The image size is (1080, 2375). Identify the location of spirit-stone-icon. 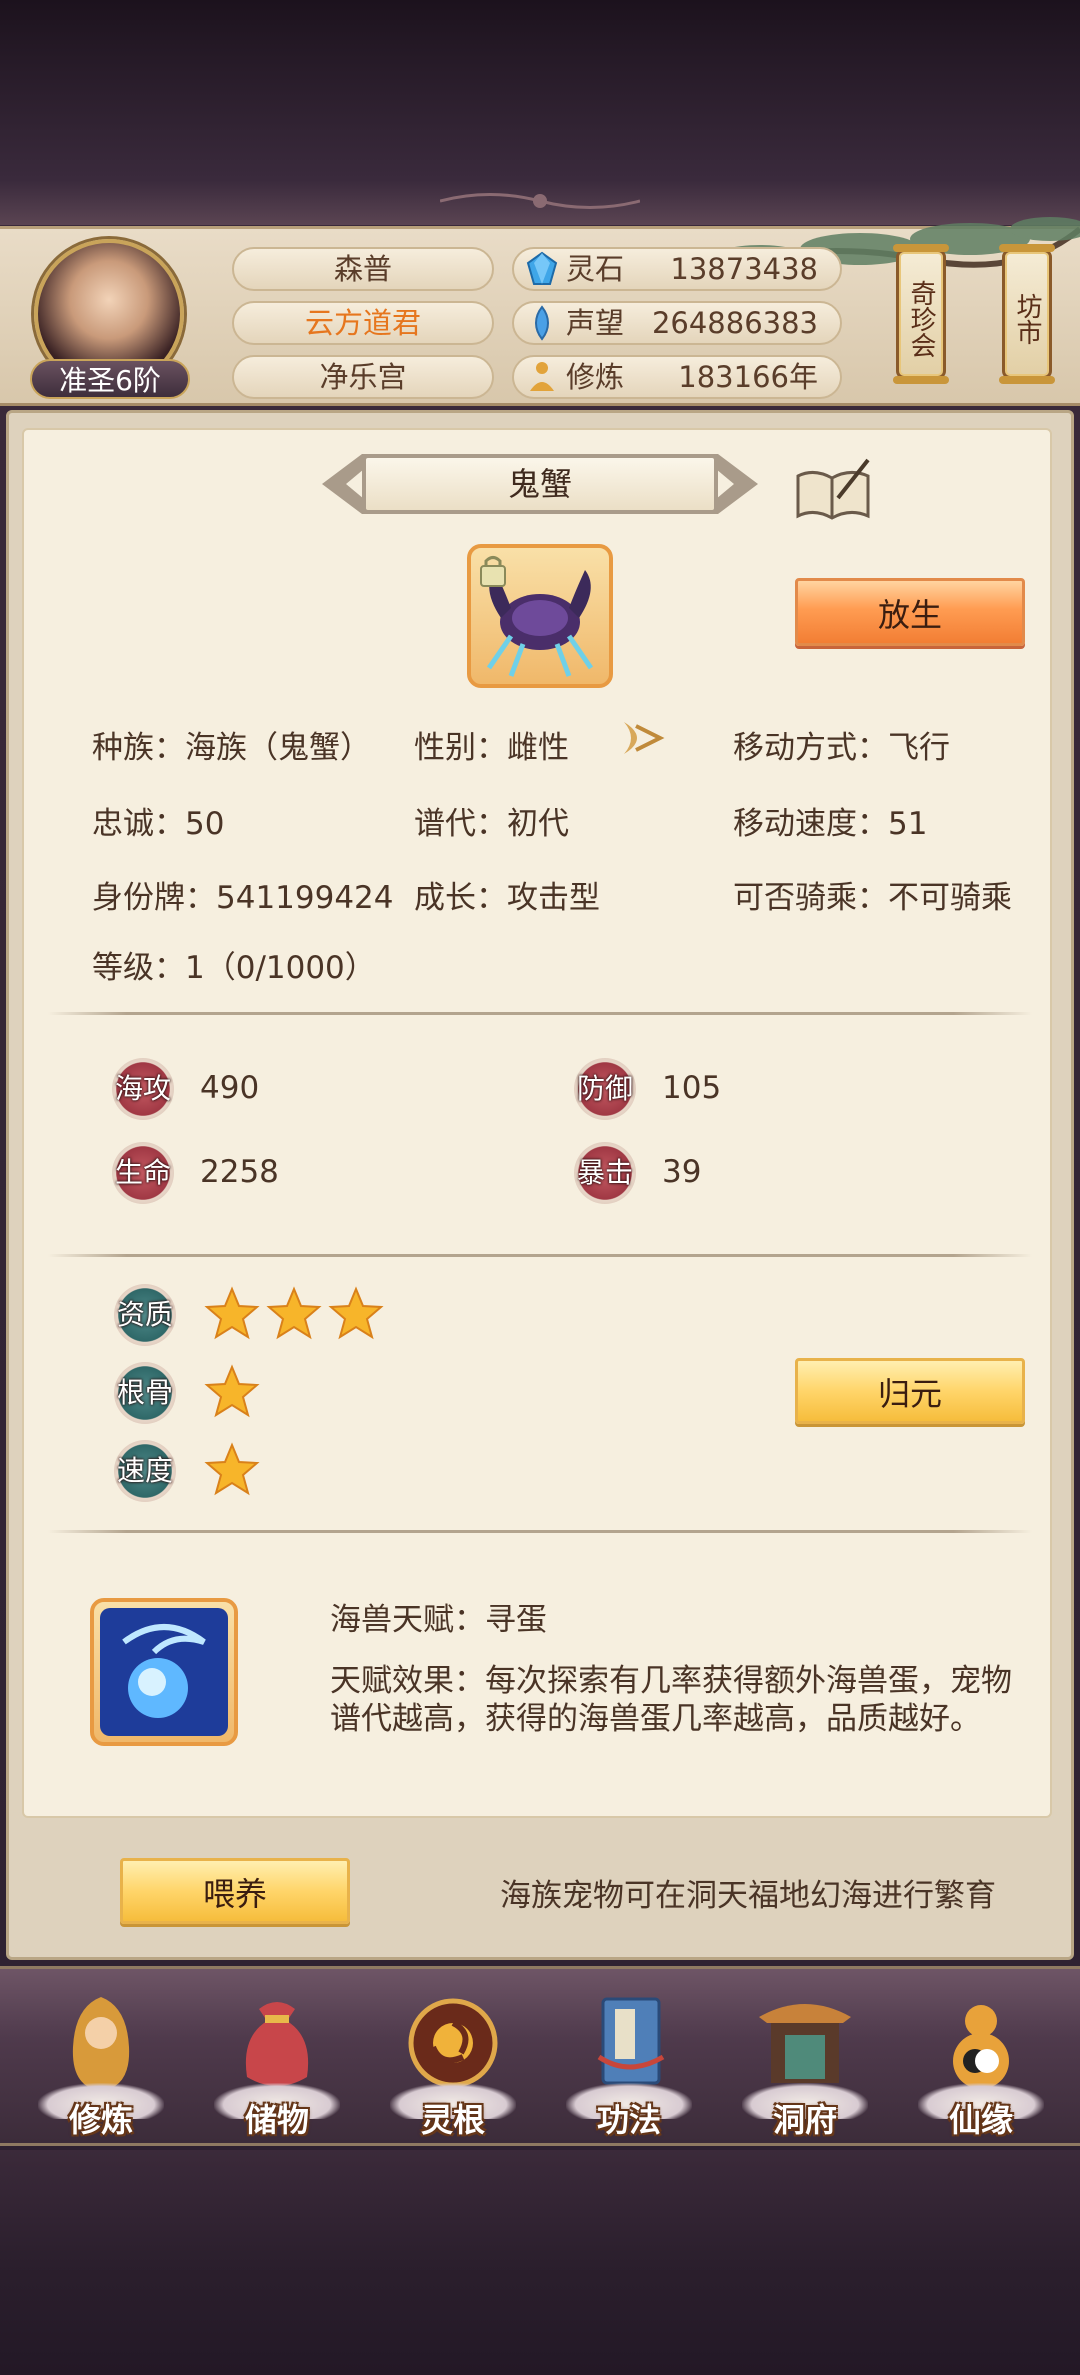
(542, 268).